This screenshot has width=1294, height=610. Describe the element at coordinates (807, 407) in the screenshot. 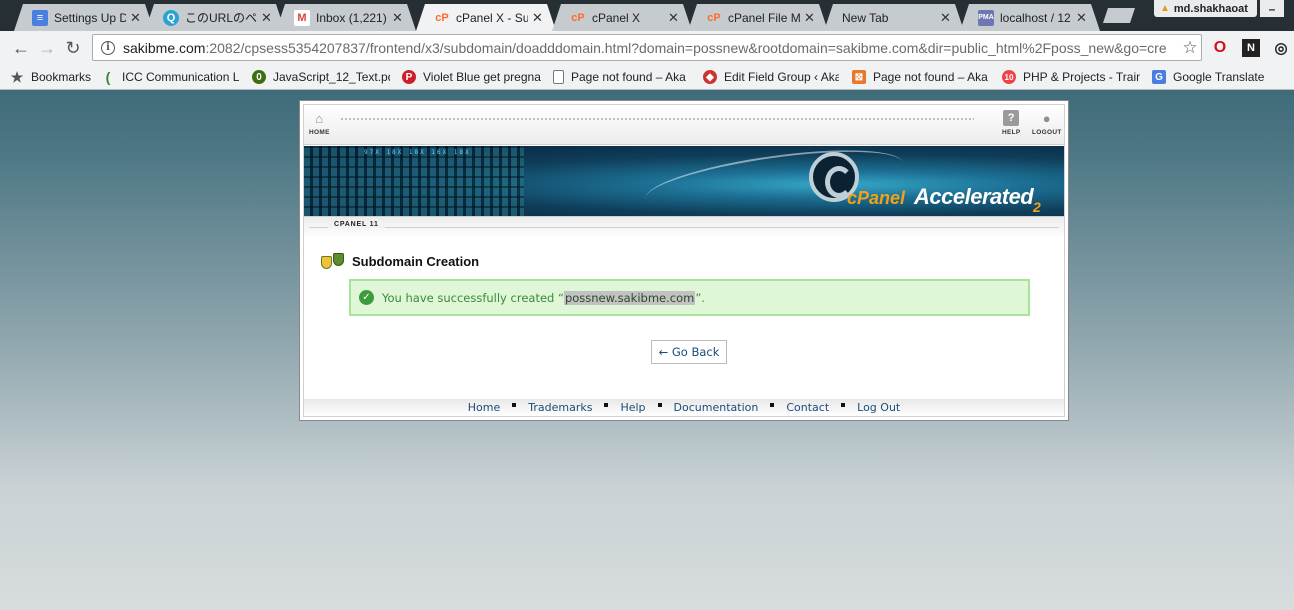

I see `footer-contact-link: Contact` at that location.